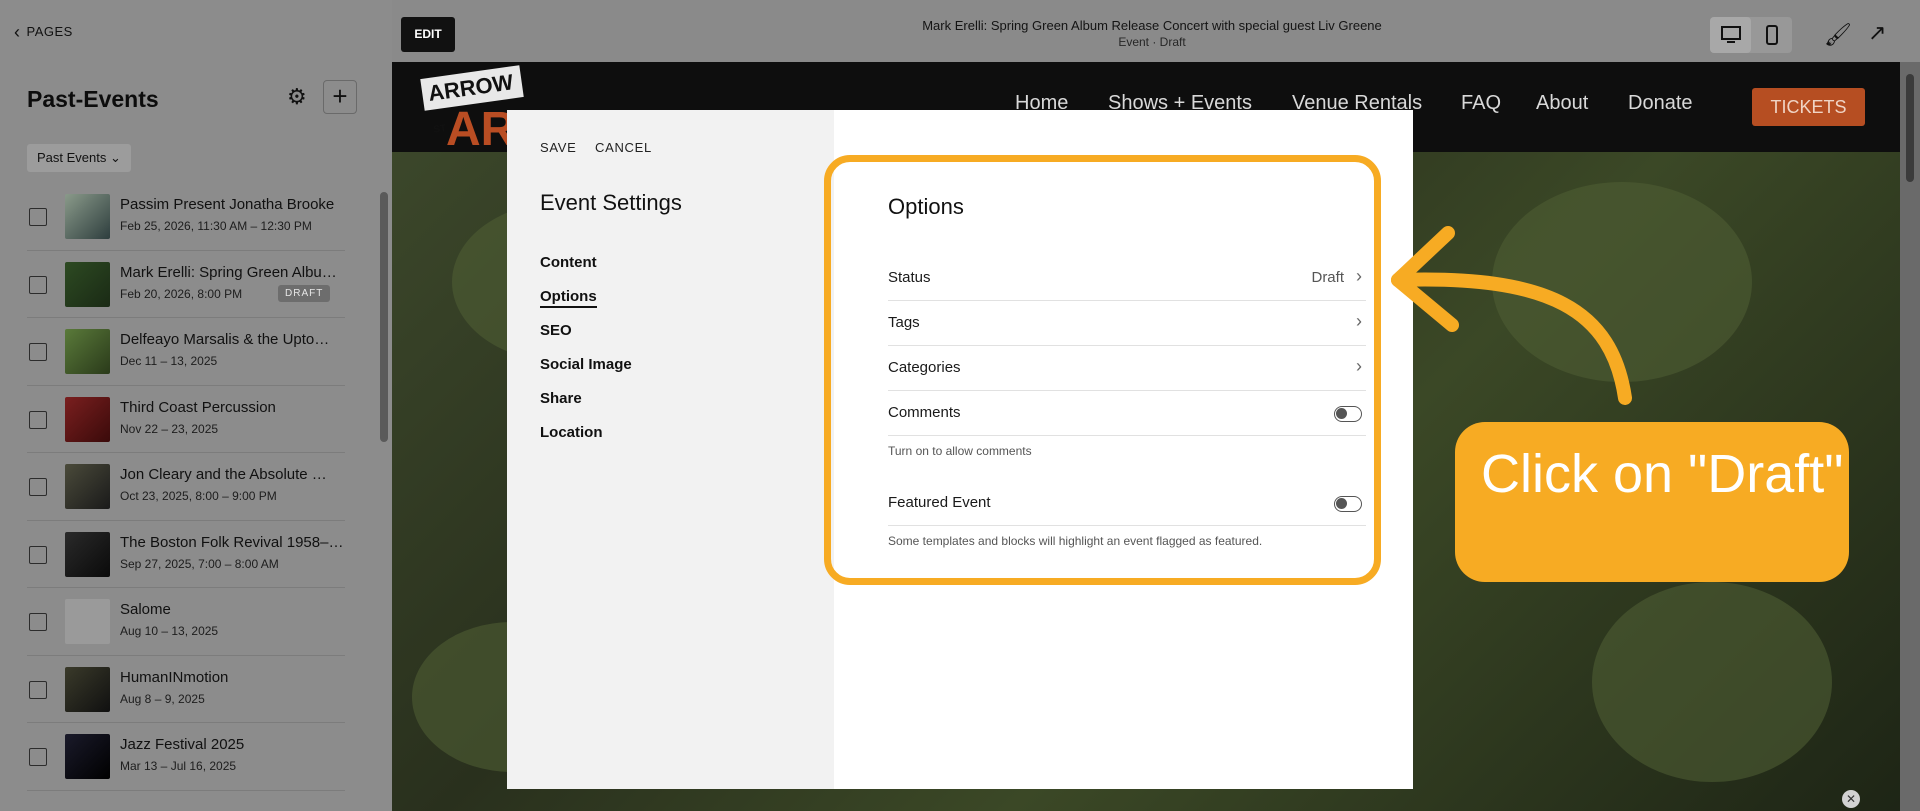 The height and width of the screenshot is (811, 1920). What do you see at coordinates (1662, 474) in the screenshot?
I see `callout-text: Click on "Draft"` at bounding box center [1662, 474].